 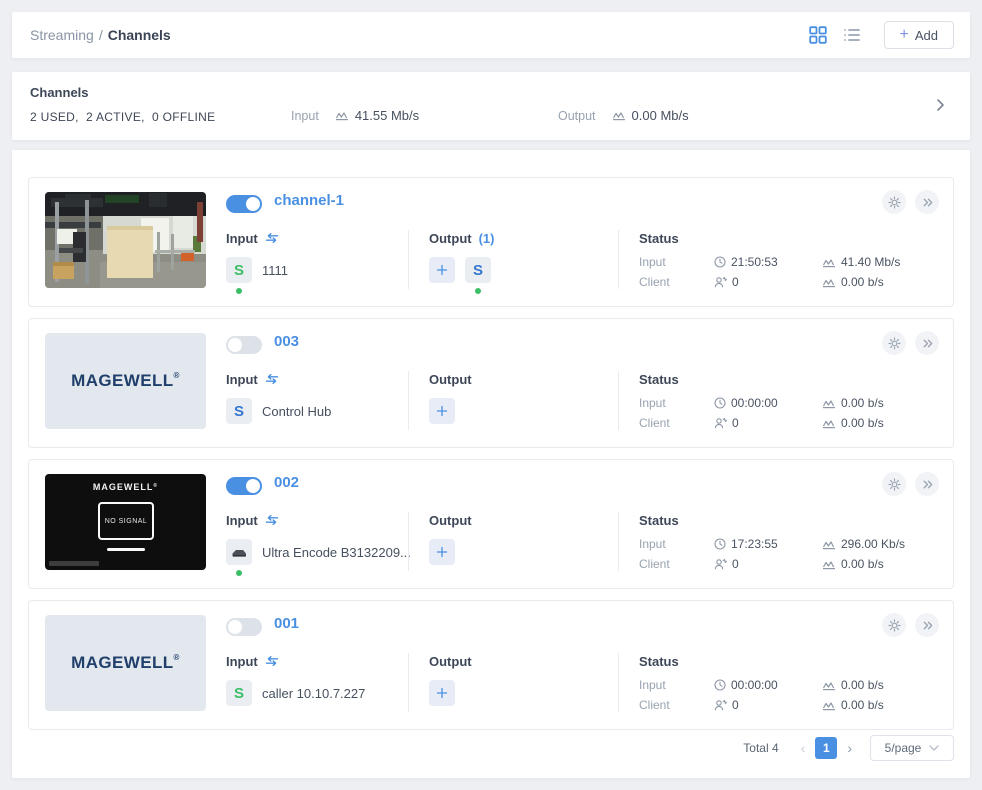 What do you see at coordinates (523, 275) in the screenshot?
I see `output-chips: S` at bounding box center [523, 275].